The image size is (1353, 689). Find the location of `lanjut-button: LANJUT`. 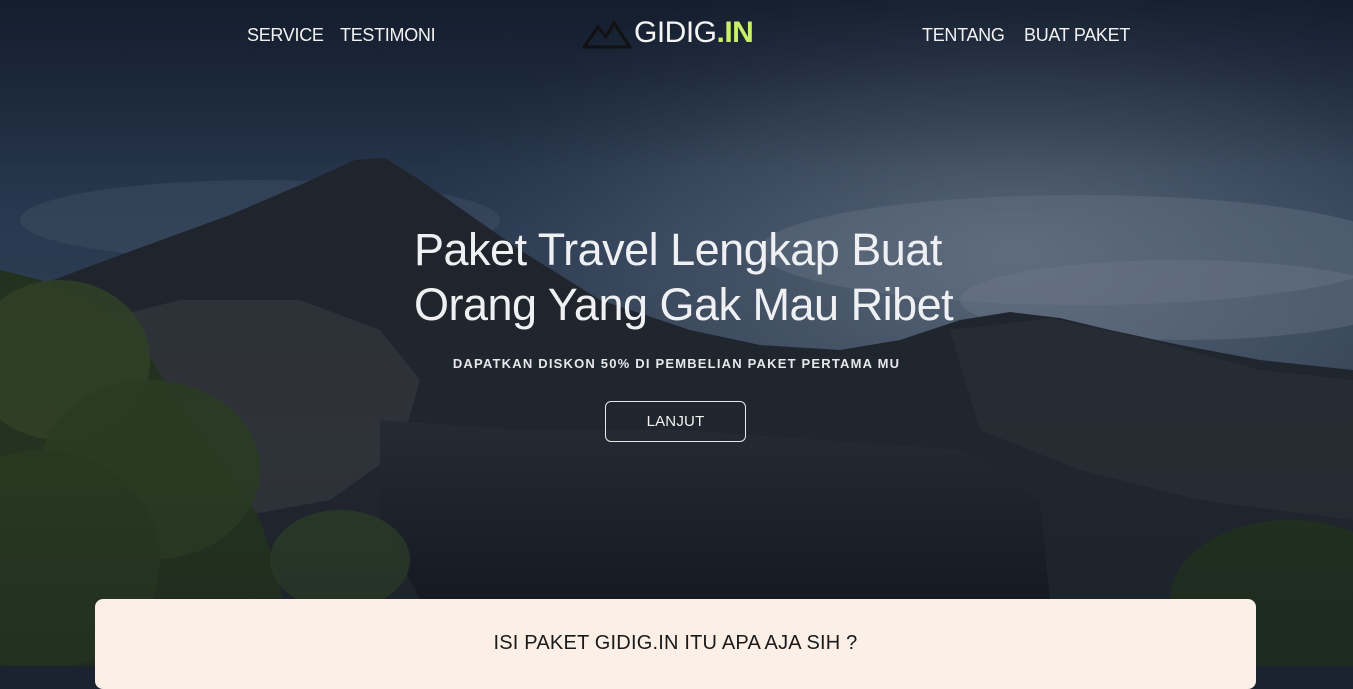

lanjut-button: LANJUT is located at coordinates (675, 421).